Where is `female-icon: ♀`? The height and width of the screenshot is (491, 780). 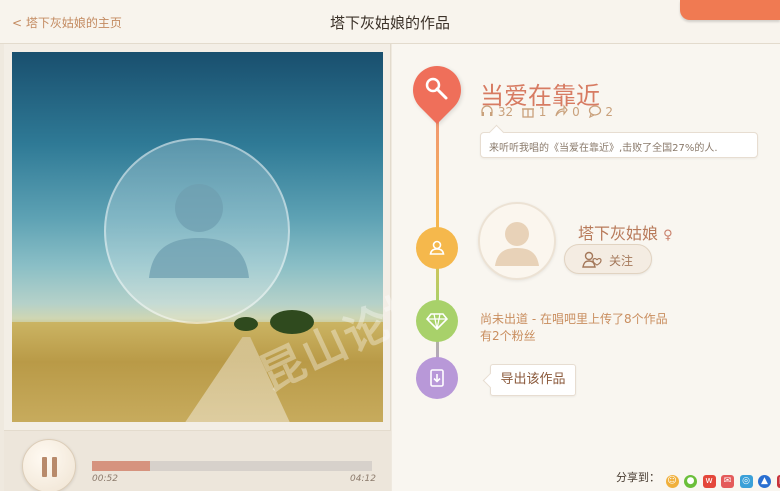
female-icon: ♀ is located at coordinates (668, 235).